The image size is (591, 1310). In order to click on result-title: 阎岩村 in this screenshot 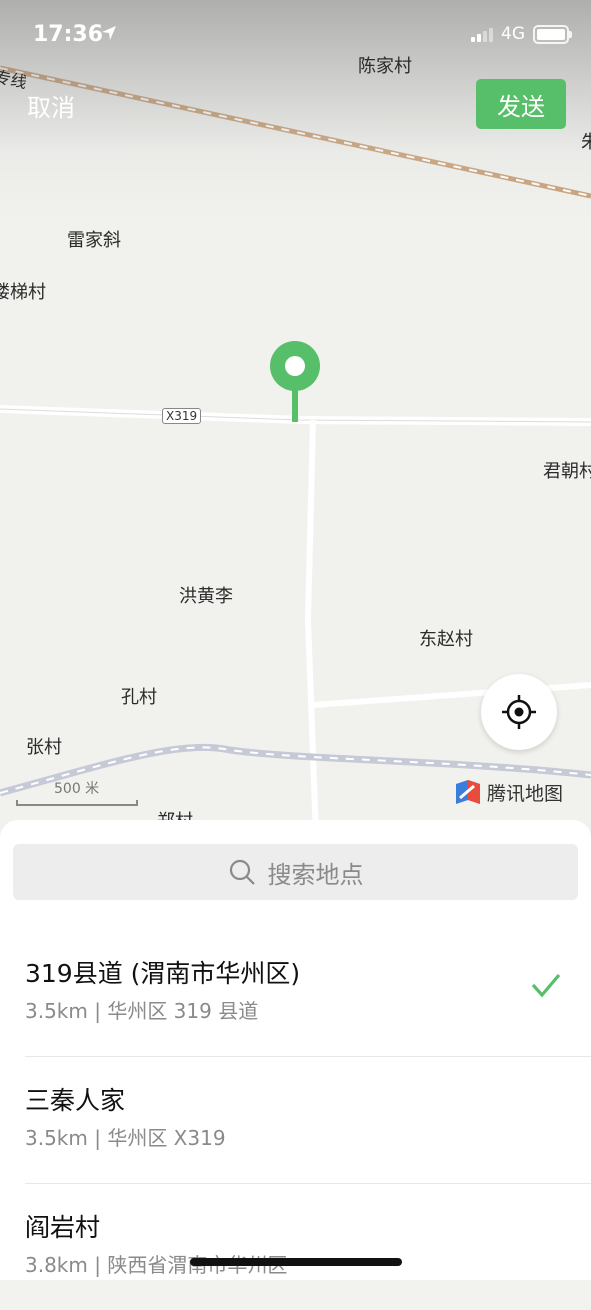, I will do `click(63, 1227)`.